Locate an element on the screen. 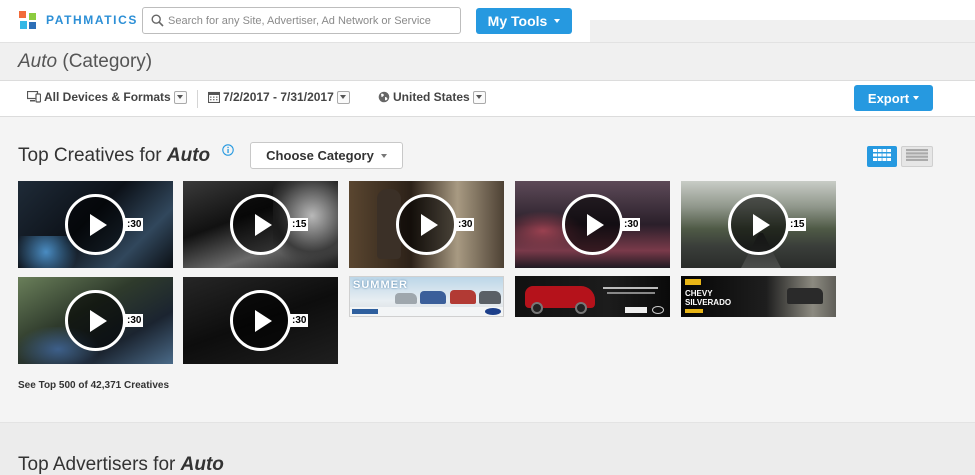 The height and width of the screenshot is (475, 975). mazda-logo-icon is located at coordinates (658, 310).